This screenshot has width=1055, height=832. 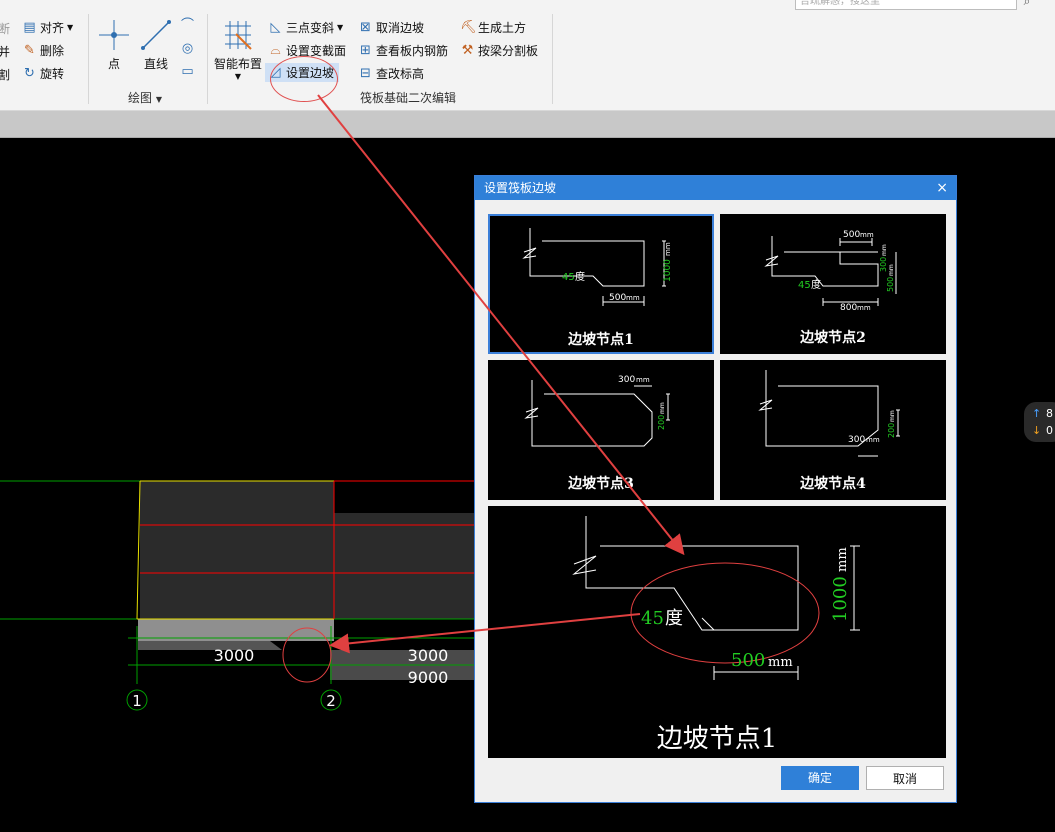 I want to click on ribbon-partial-item: 断, so click(x=5, y=28).